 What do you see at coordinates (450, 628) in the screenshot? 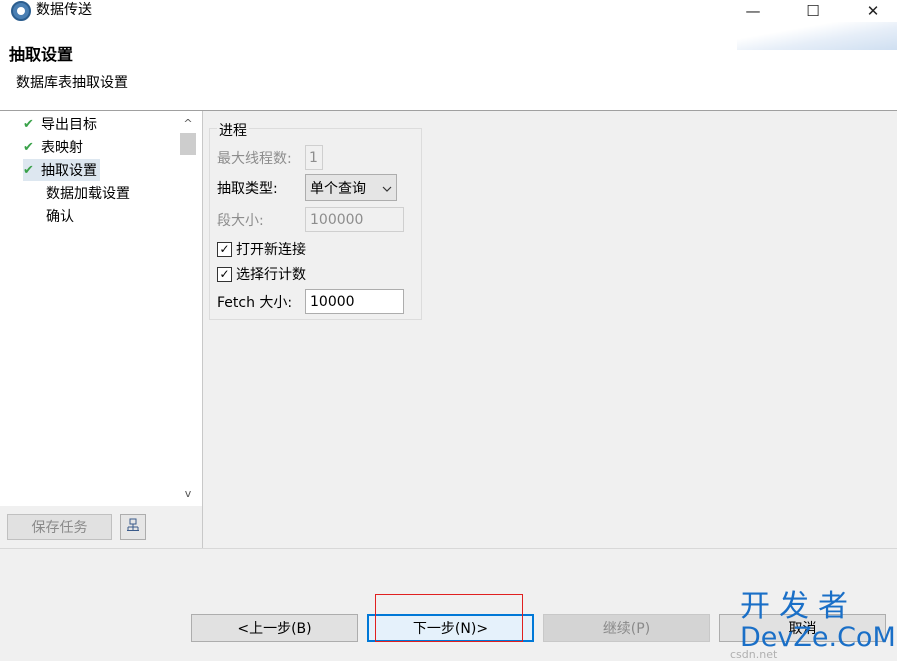
I see `next-button: 下一步(N)>` at bounding box center [450, 628].